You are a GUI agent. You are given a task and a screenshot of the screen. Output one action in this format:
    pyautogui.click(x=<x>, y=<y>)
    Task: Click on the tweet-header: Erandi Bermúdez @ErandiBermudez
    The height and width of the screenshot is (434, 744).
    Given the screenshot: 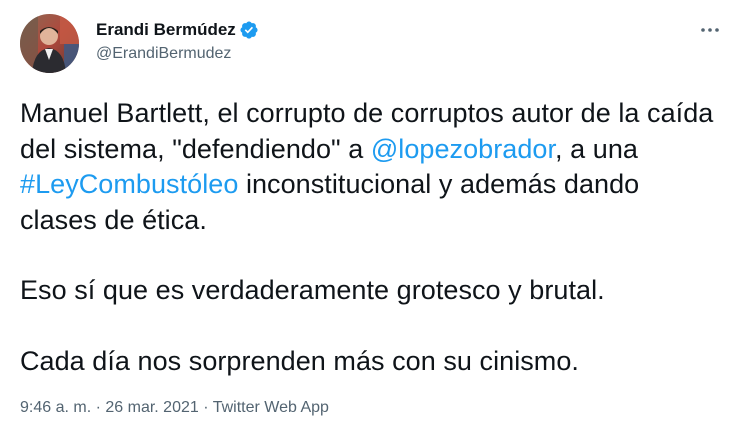 What is the action you would take?
    pyautogui.click(x=374, y=45)
    